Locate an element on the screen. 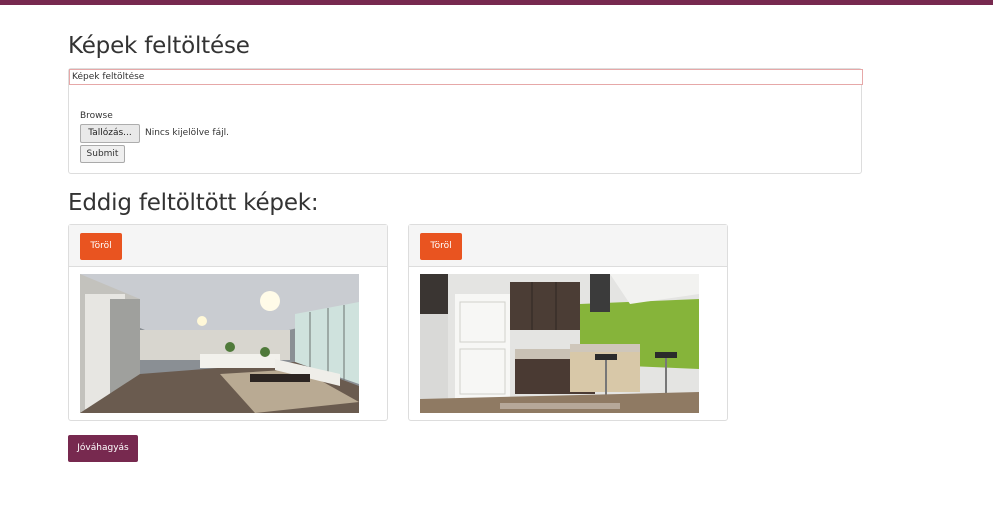  image-title-input is located at coordinates (466, 77).